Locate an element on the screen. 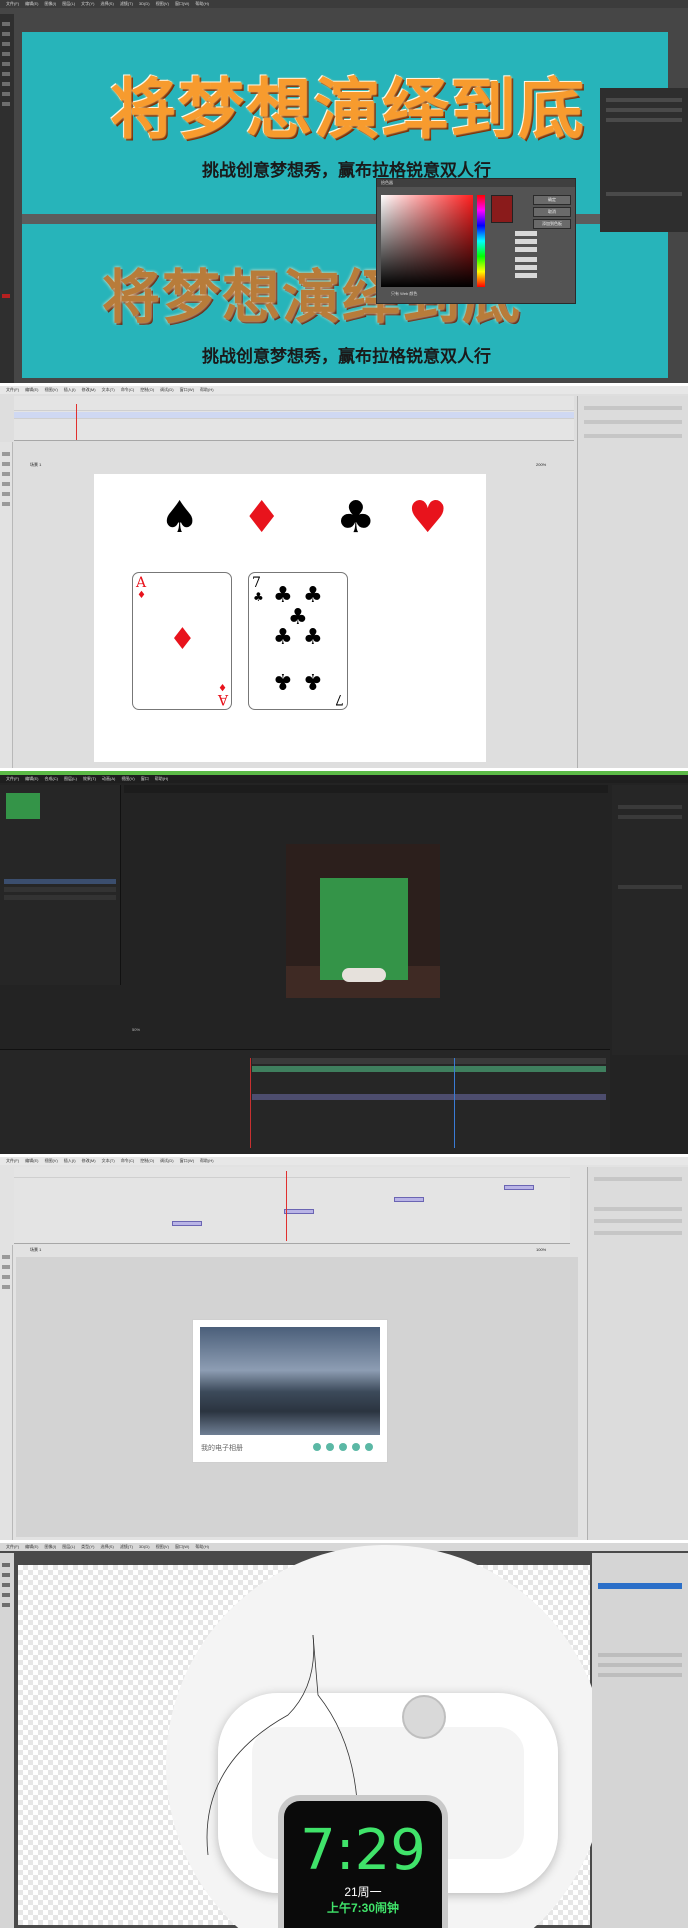  selected-layer is located at coordinates (640, 1586).